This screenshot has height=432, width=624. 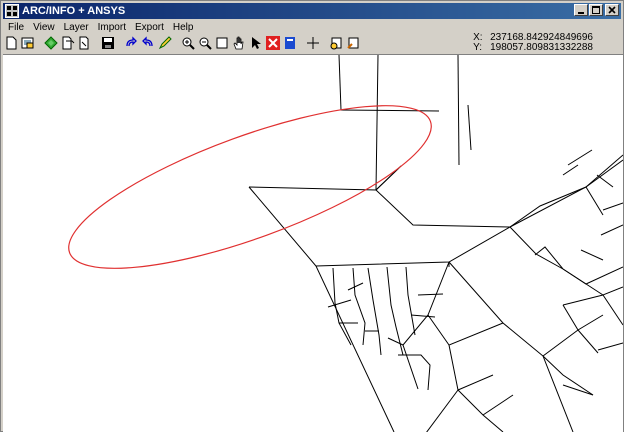 What do you see at coordinates (76, 27) in the screenshot?
I see `menu-layer: Layer` at bounding box center [76, 27].